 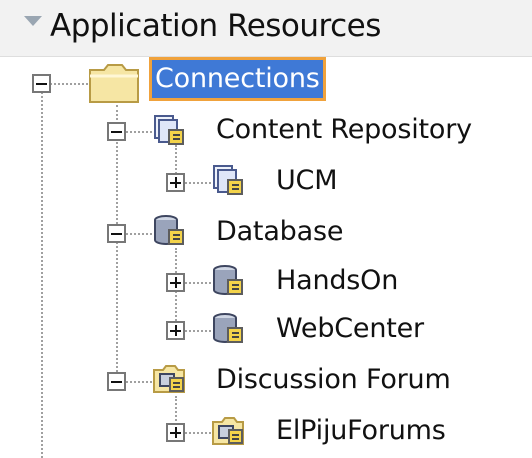 I want to click on tree-node-label: ElPijuForums, so click(x=361, y=430).